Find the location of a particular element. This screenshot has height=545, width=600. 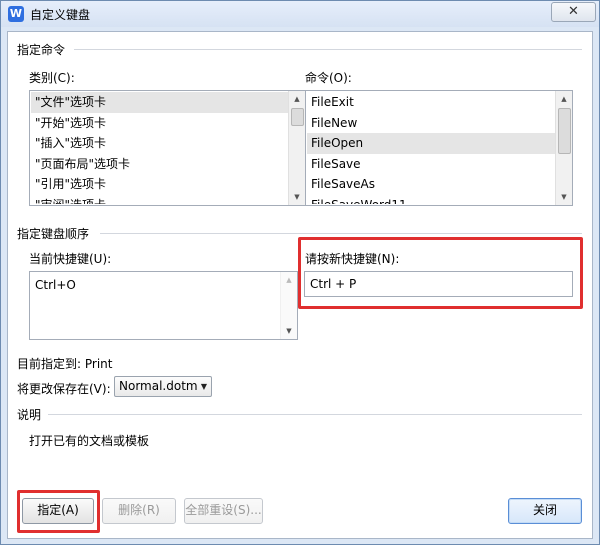

remove-button: 删除(R) is located at coordinates (139, 511).